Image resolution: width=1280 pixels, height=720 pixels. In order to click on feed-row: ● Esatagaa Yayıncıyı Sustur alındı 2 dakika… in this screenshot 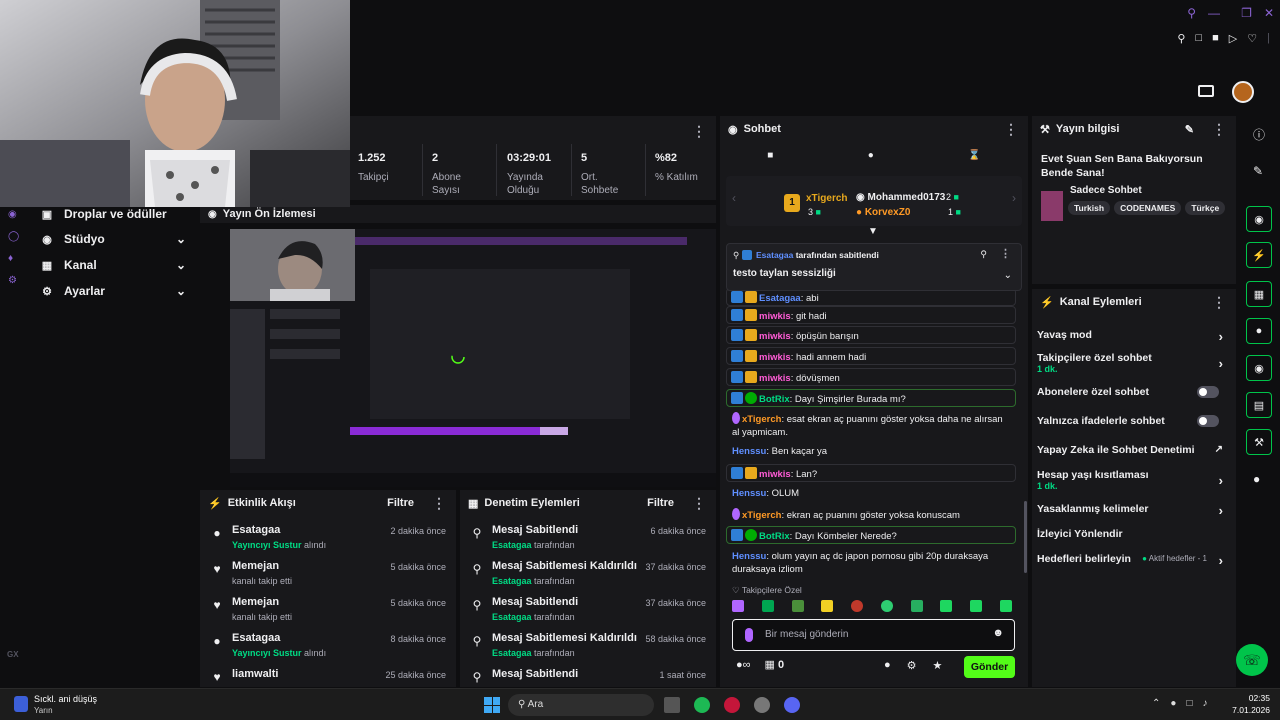, I will do `click(328, 538)`.